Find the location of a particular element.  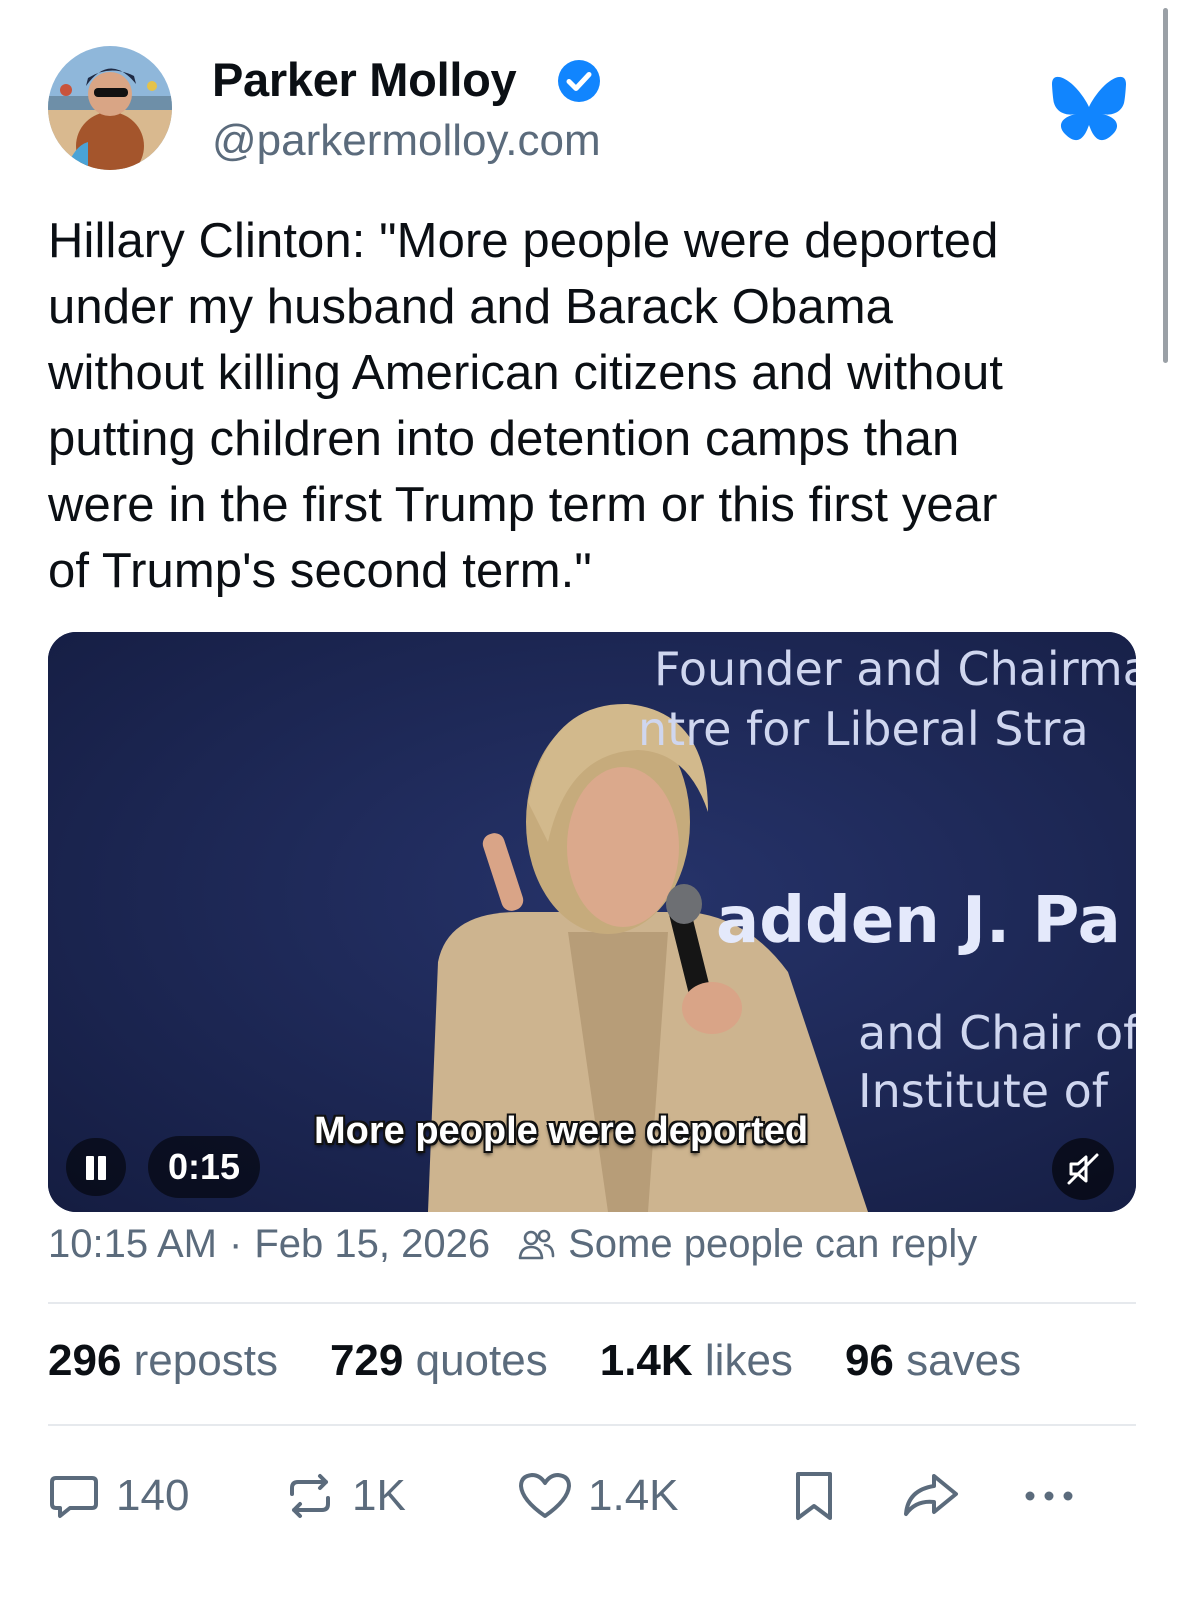

avatar-photo is located at coordinates (110, 108).